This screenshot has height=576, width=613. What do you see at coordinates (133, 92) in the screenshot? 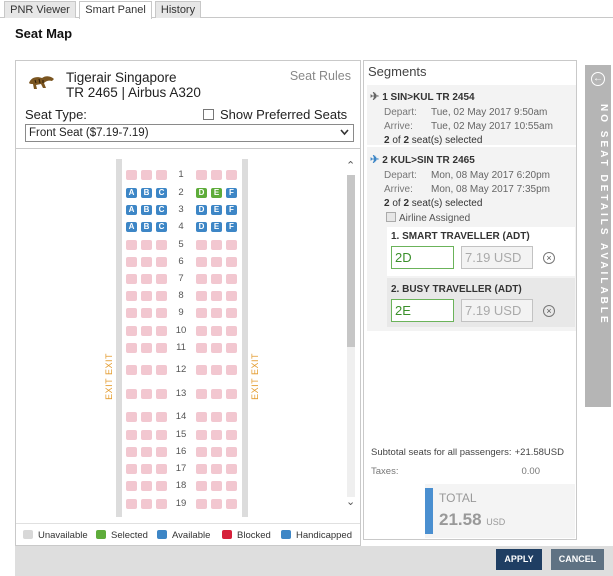
I see `flight-info: TR 2465 | Airbus A320` at bounding box center [133, 92].